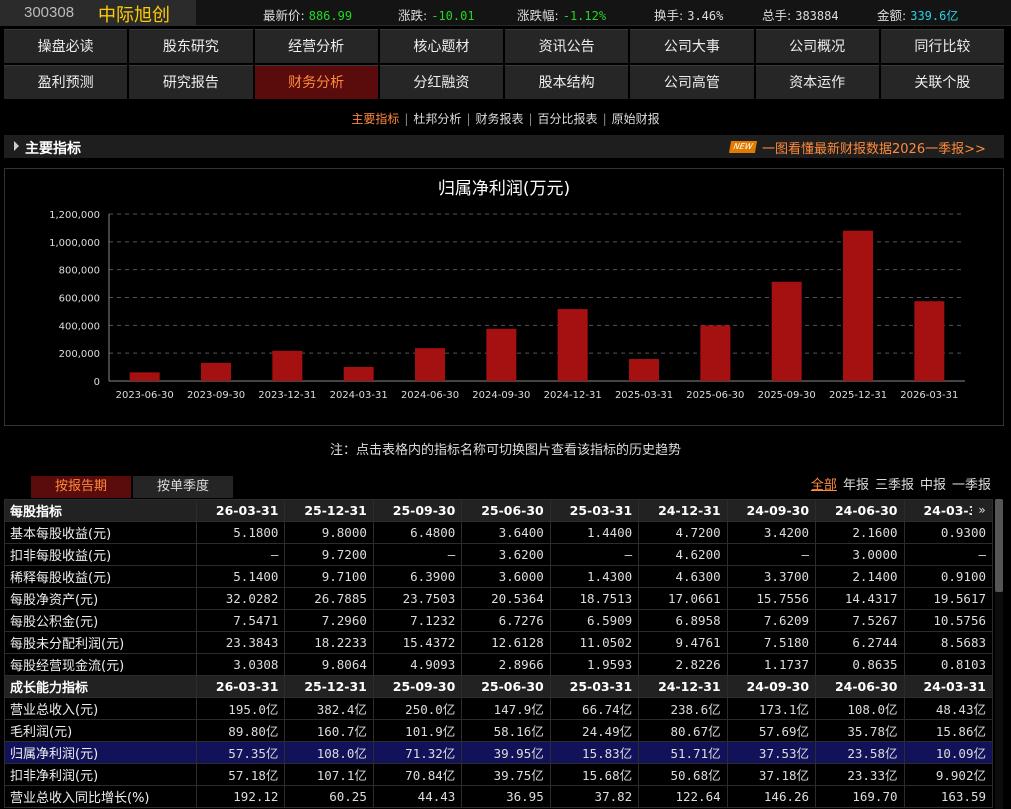 This screenshot has height=809, width=1011. Describe the element at coordinates (66, 82) in the screenshot. I see `nav-item: 盈利预测` at that location.